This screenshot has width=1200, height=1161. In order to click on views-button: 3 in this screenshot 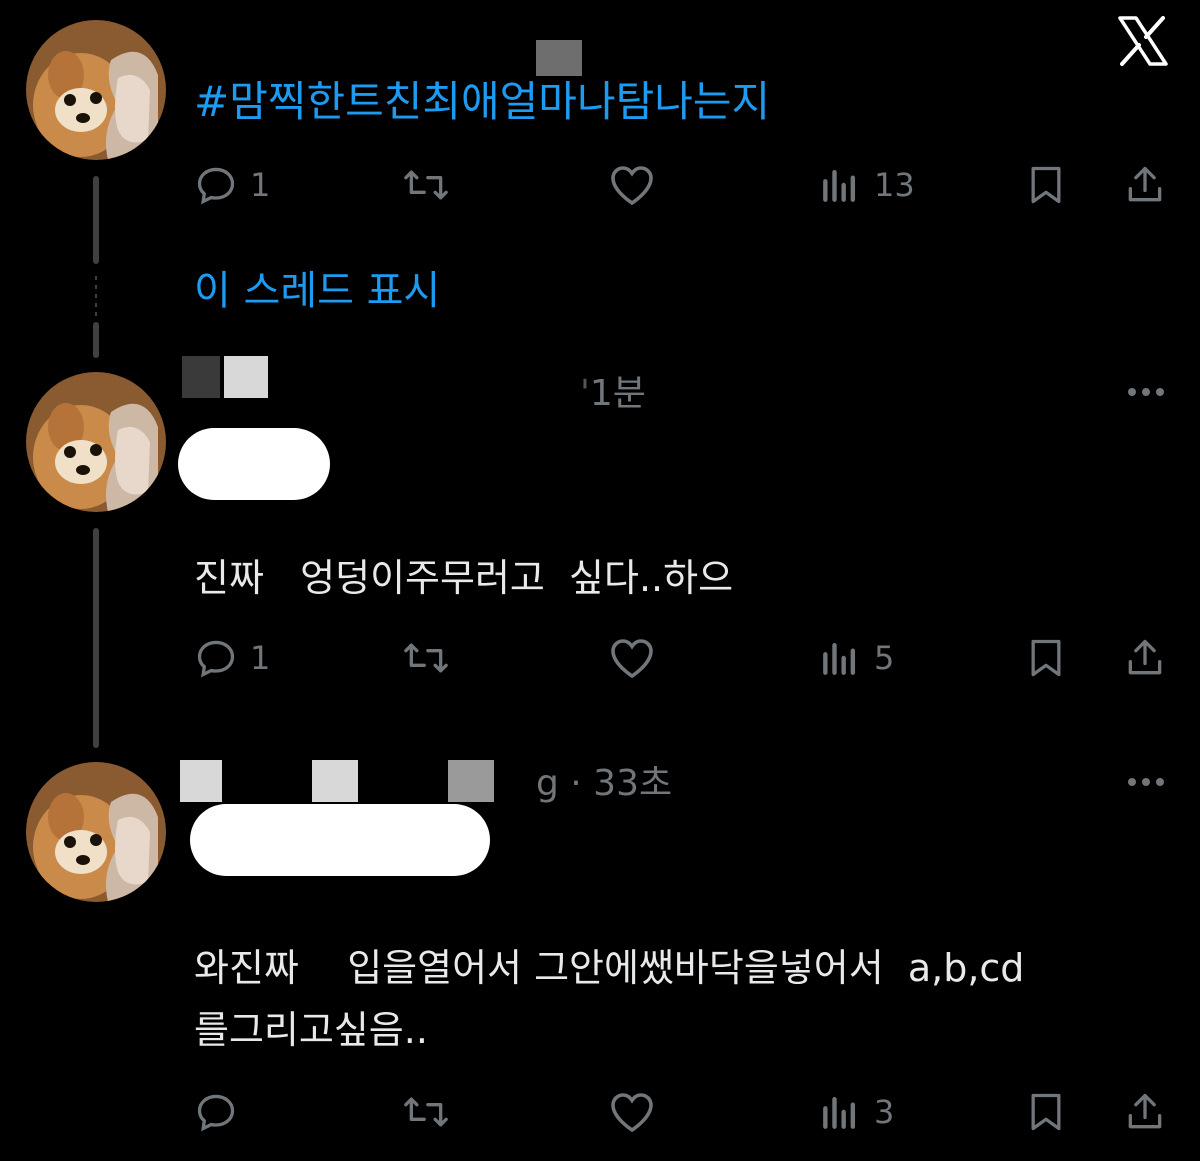, I will do `click(856, 1112)`.